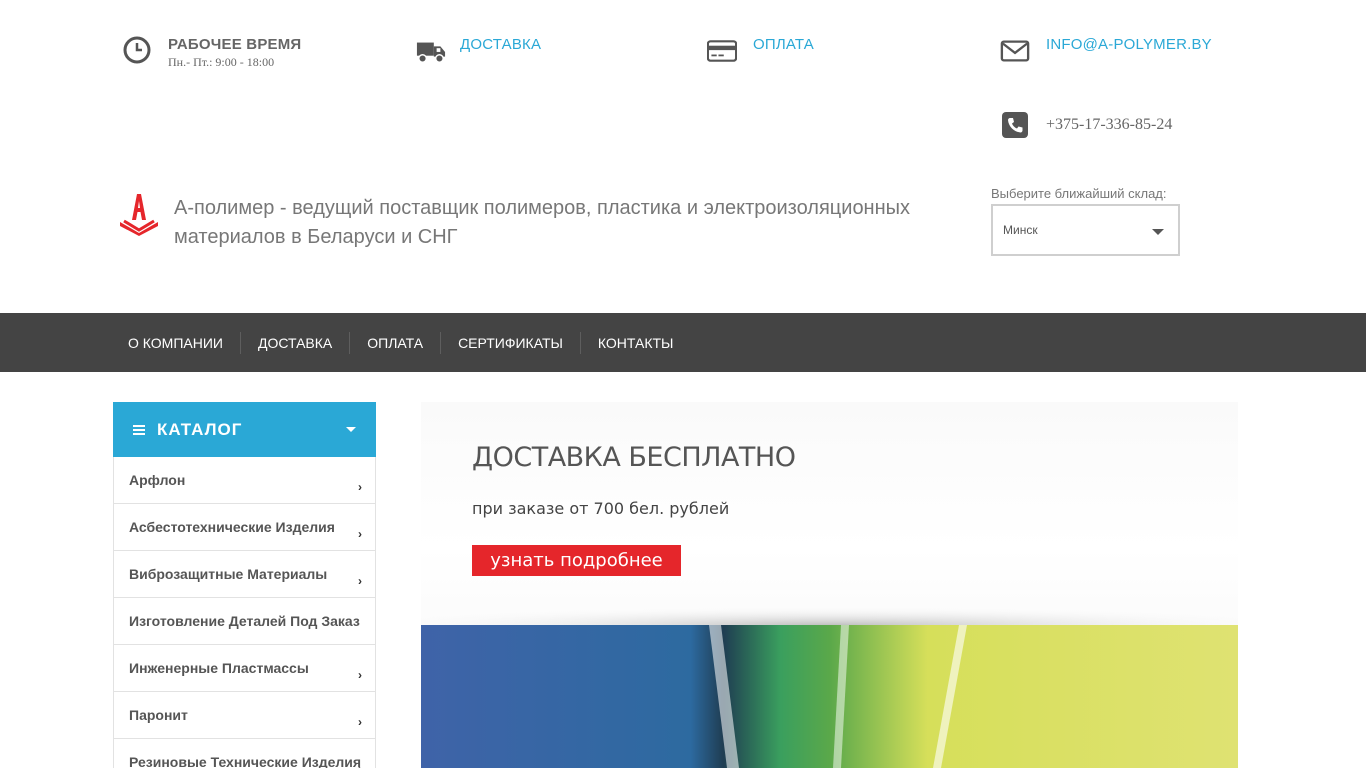  Describe the element at coordinates (244, 429) in the screenshot. I see `catalog-header: КАТАЛОГ` at that location.